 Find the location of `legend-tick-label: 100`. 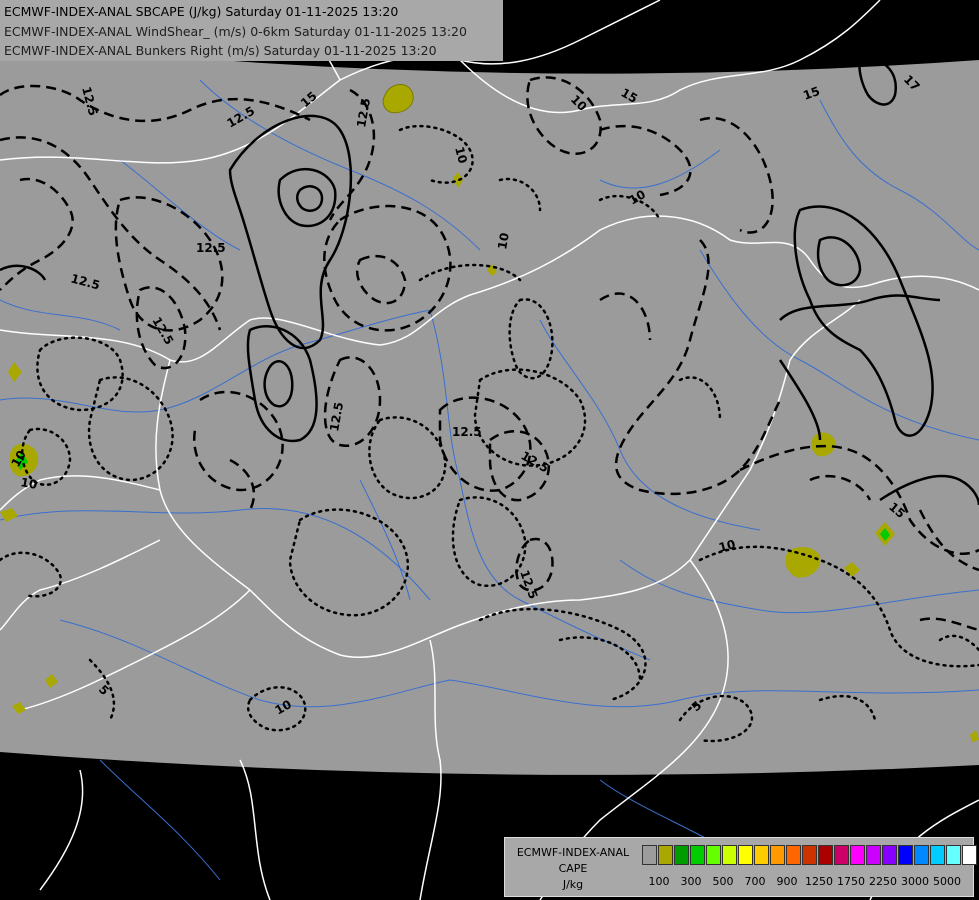

legend-tick-label: 100 is located at coordinates (659, 881).